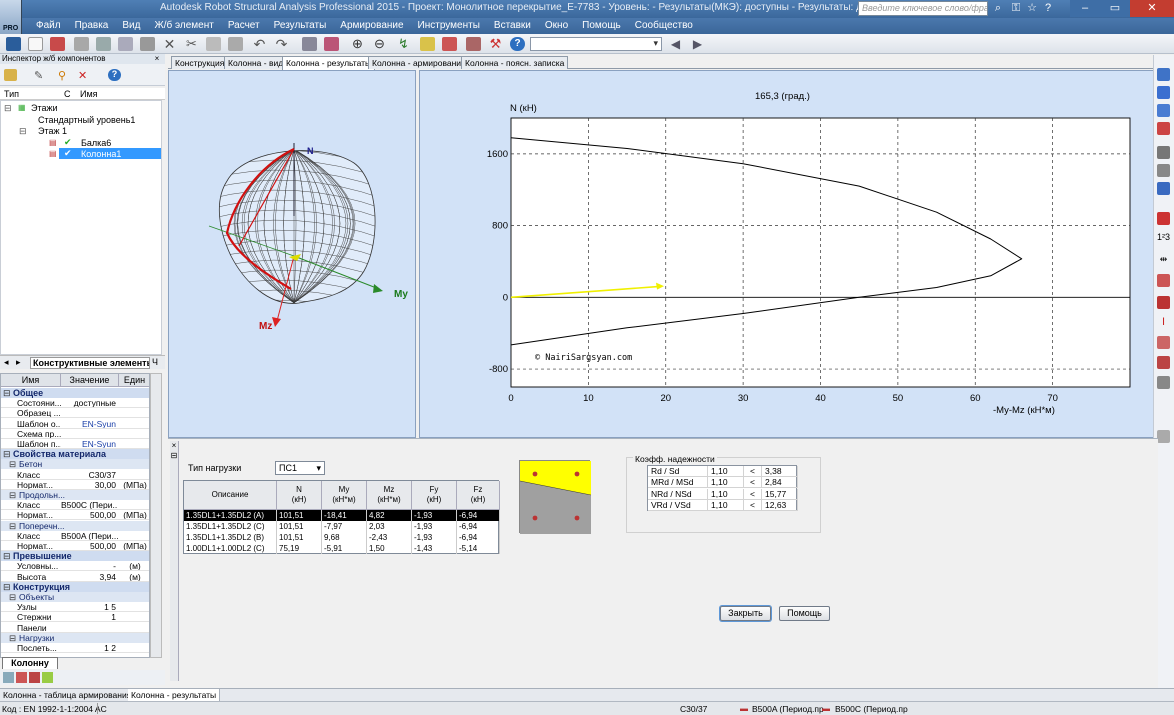 This screenshot has width=1174, height=715. I want to click on beam-small-icon, so click(34, 677).